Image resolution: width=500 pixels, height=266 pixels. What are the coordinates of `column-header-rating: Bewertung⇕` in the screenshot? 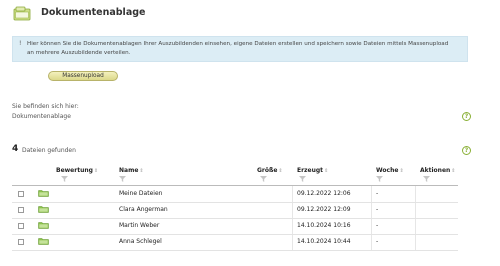 It's located at (77, 170).